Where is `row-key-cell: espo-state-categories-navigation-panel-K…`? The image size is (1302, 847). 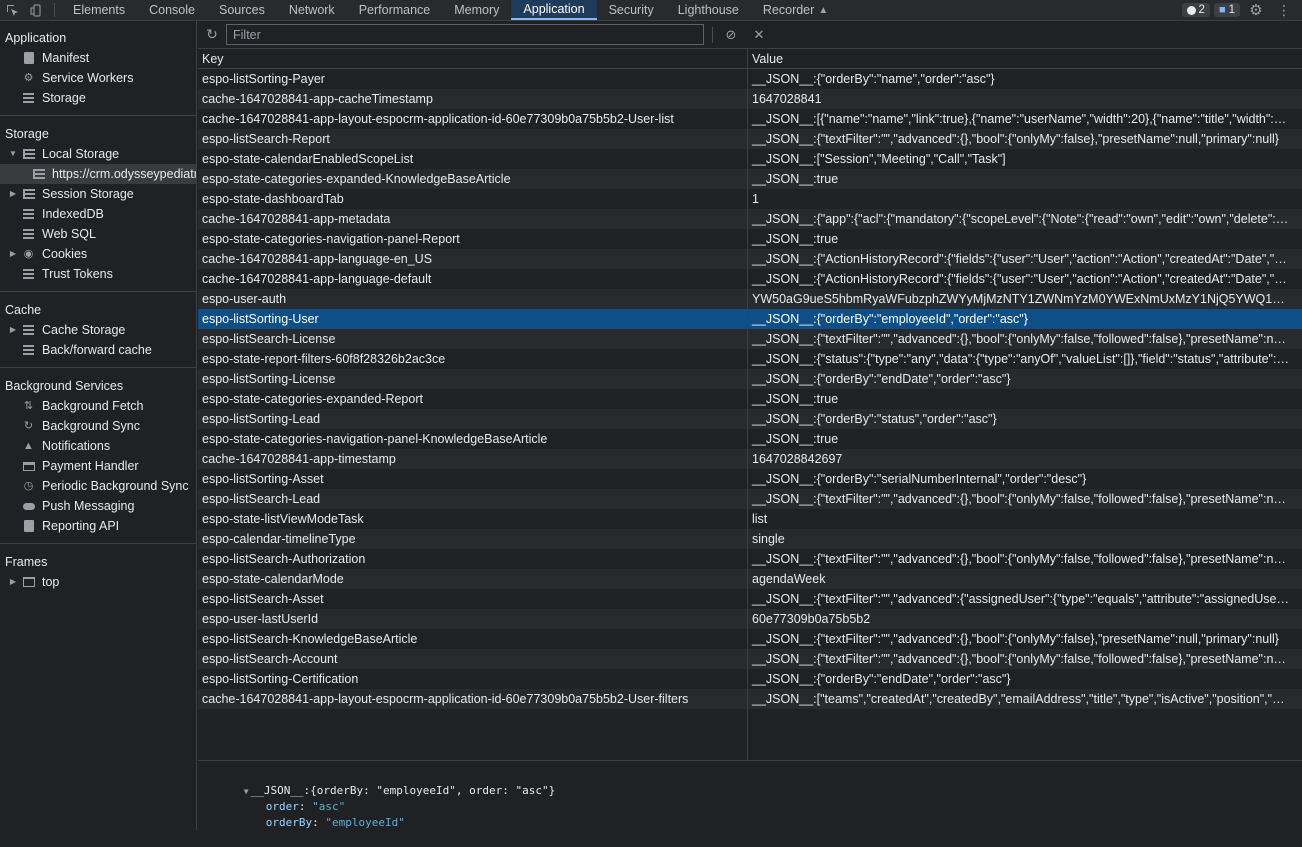
row-key-cell: espo-state-categories-navigation-panel-K… is located at coordinates (472, 439).